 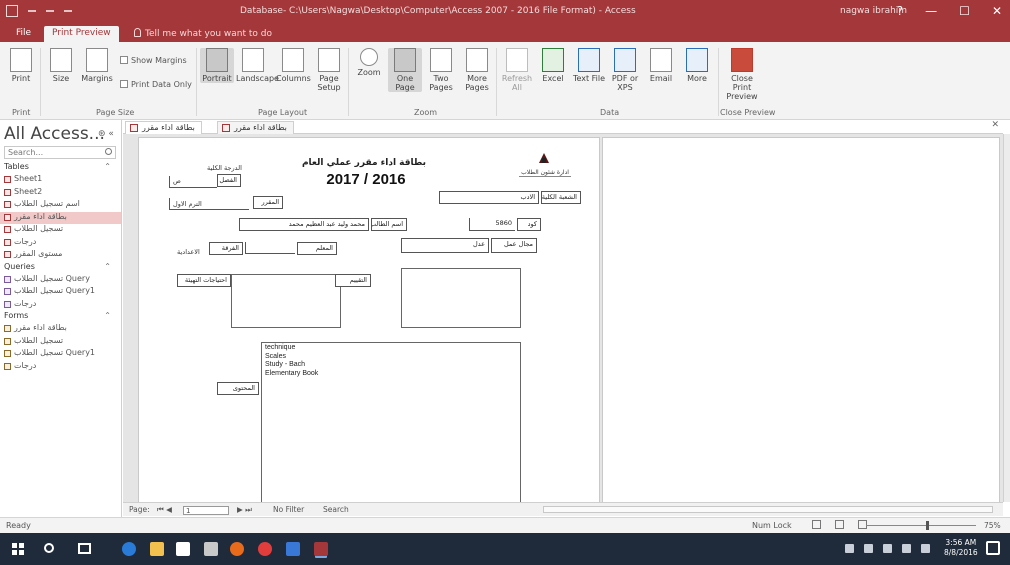 I want to click on customize-qat-icon, so click(x=68, y=11).